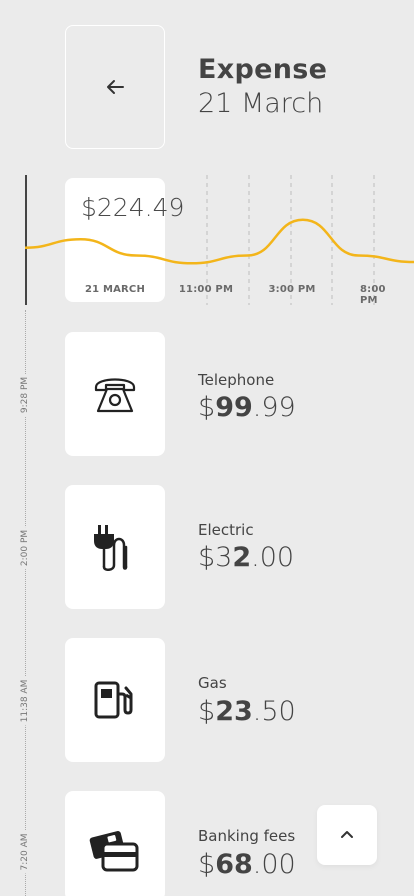  What do you see at coordinates (292, 289) in the screenshot?
I see `chart-tick-label: 3:00 PM` at bounding box center [292, 289].